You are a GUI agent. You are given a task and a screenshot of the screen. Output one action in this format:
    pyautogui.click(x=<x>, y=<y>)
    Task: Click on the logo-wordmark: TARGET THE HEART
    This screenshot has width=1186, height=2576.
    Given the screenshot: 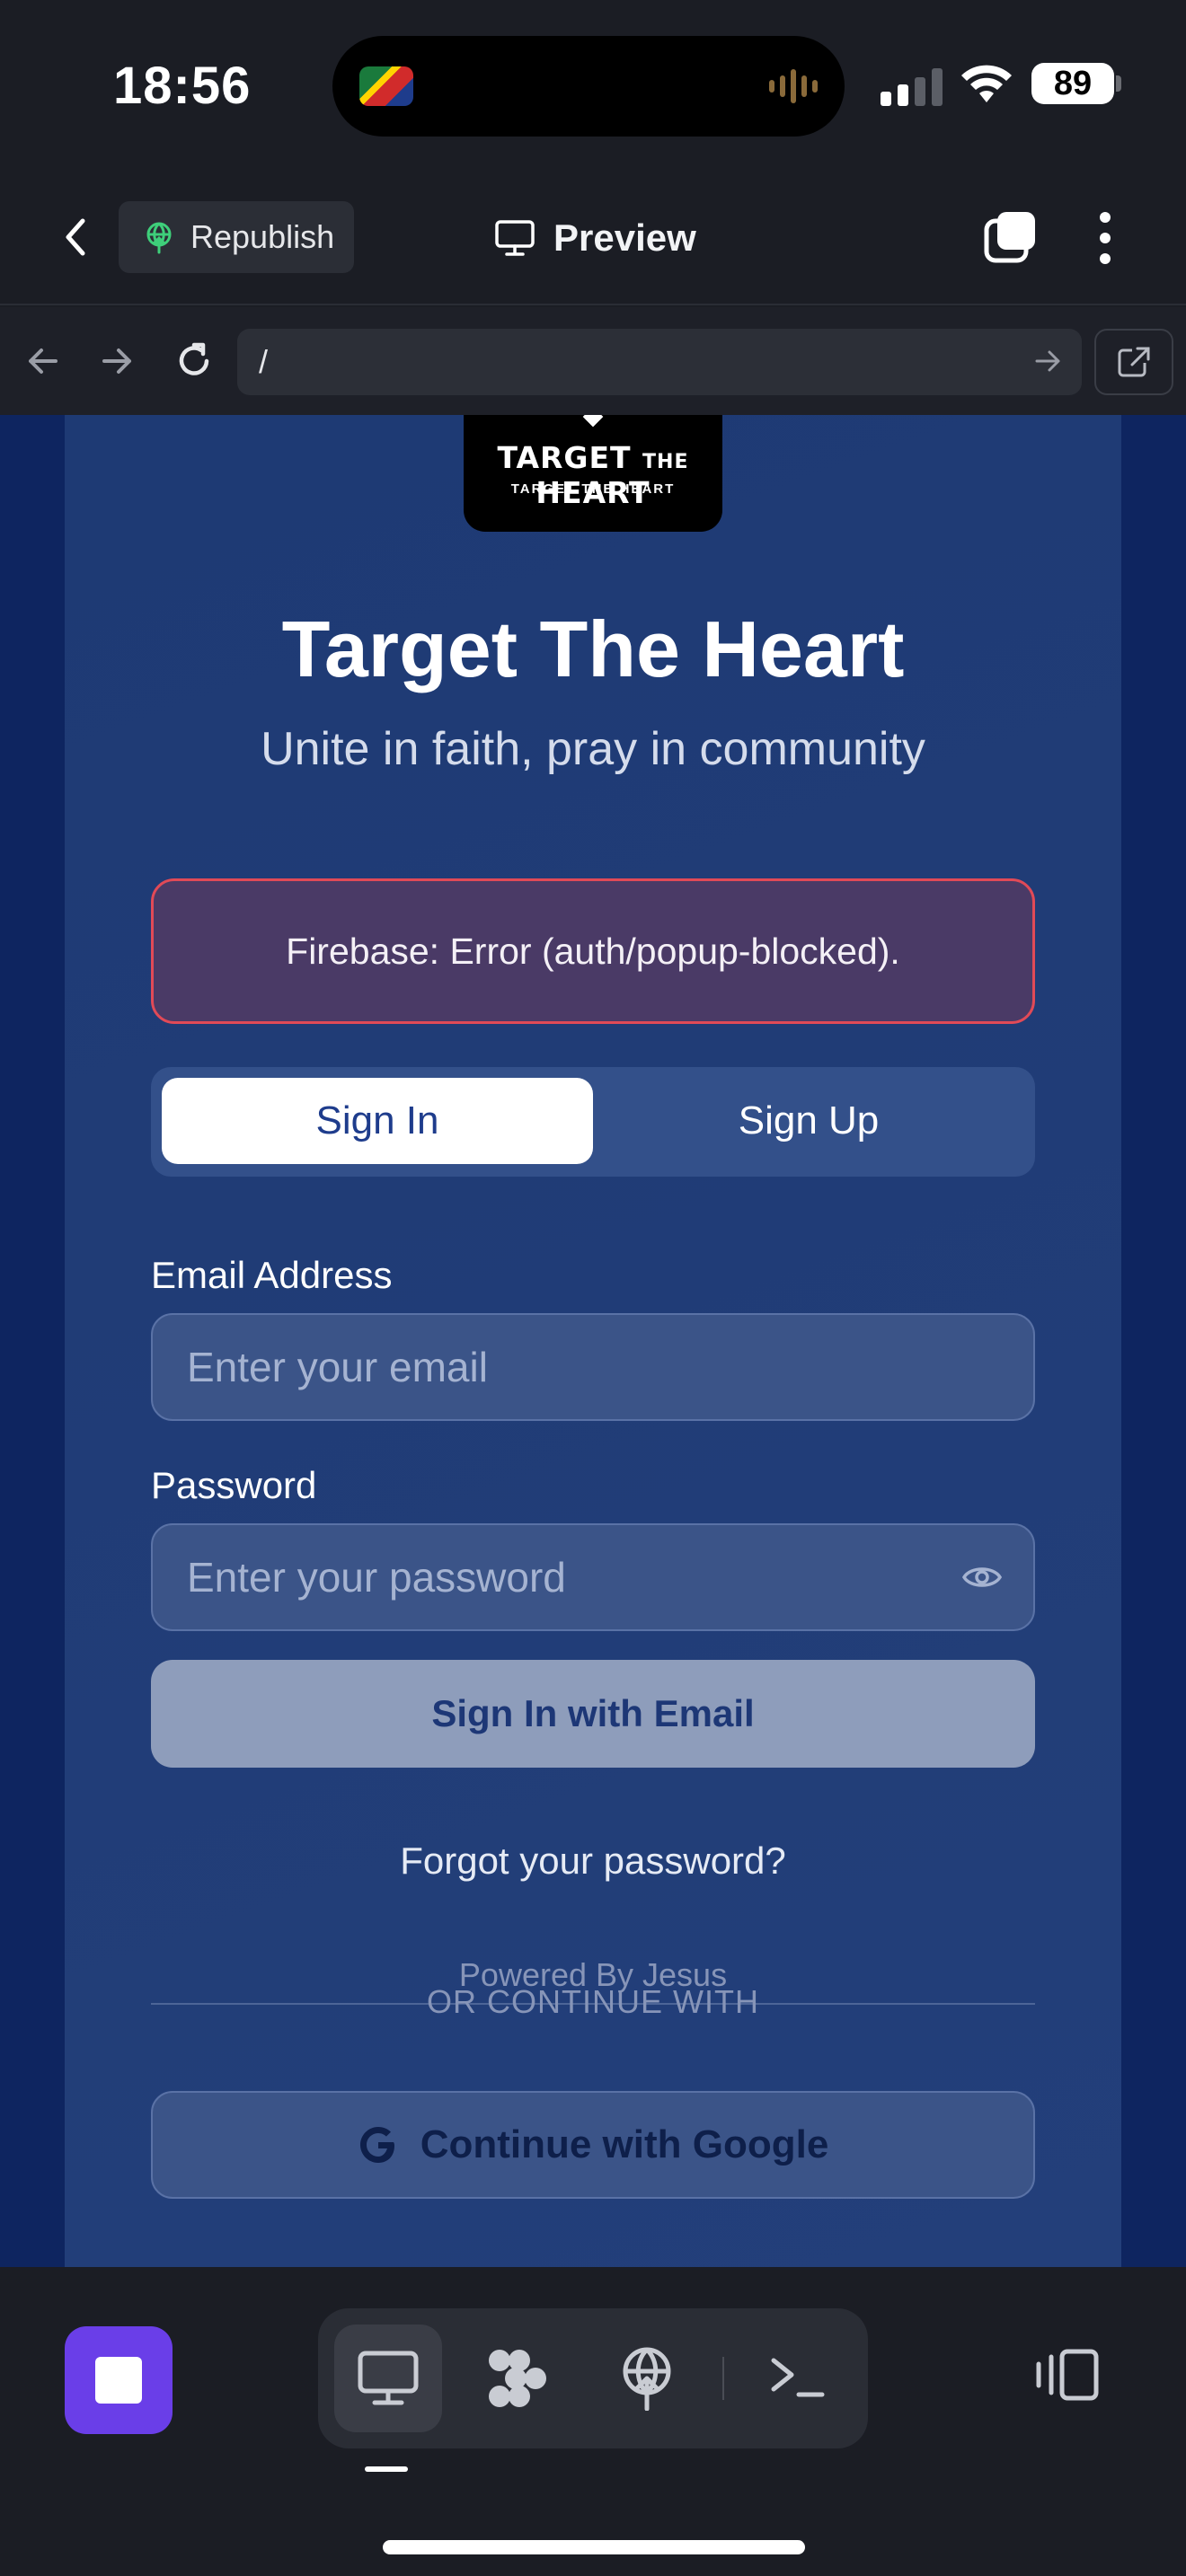 What is the action you would take?
    pyautogui.click(x=593, y=475)
    